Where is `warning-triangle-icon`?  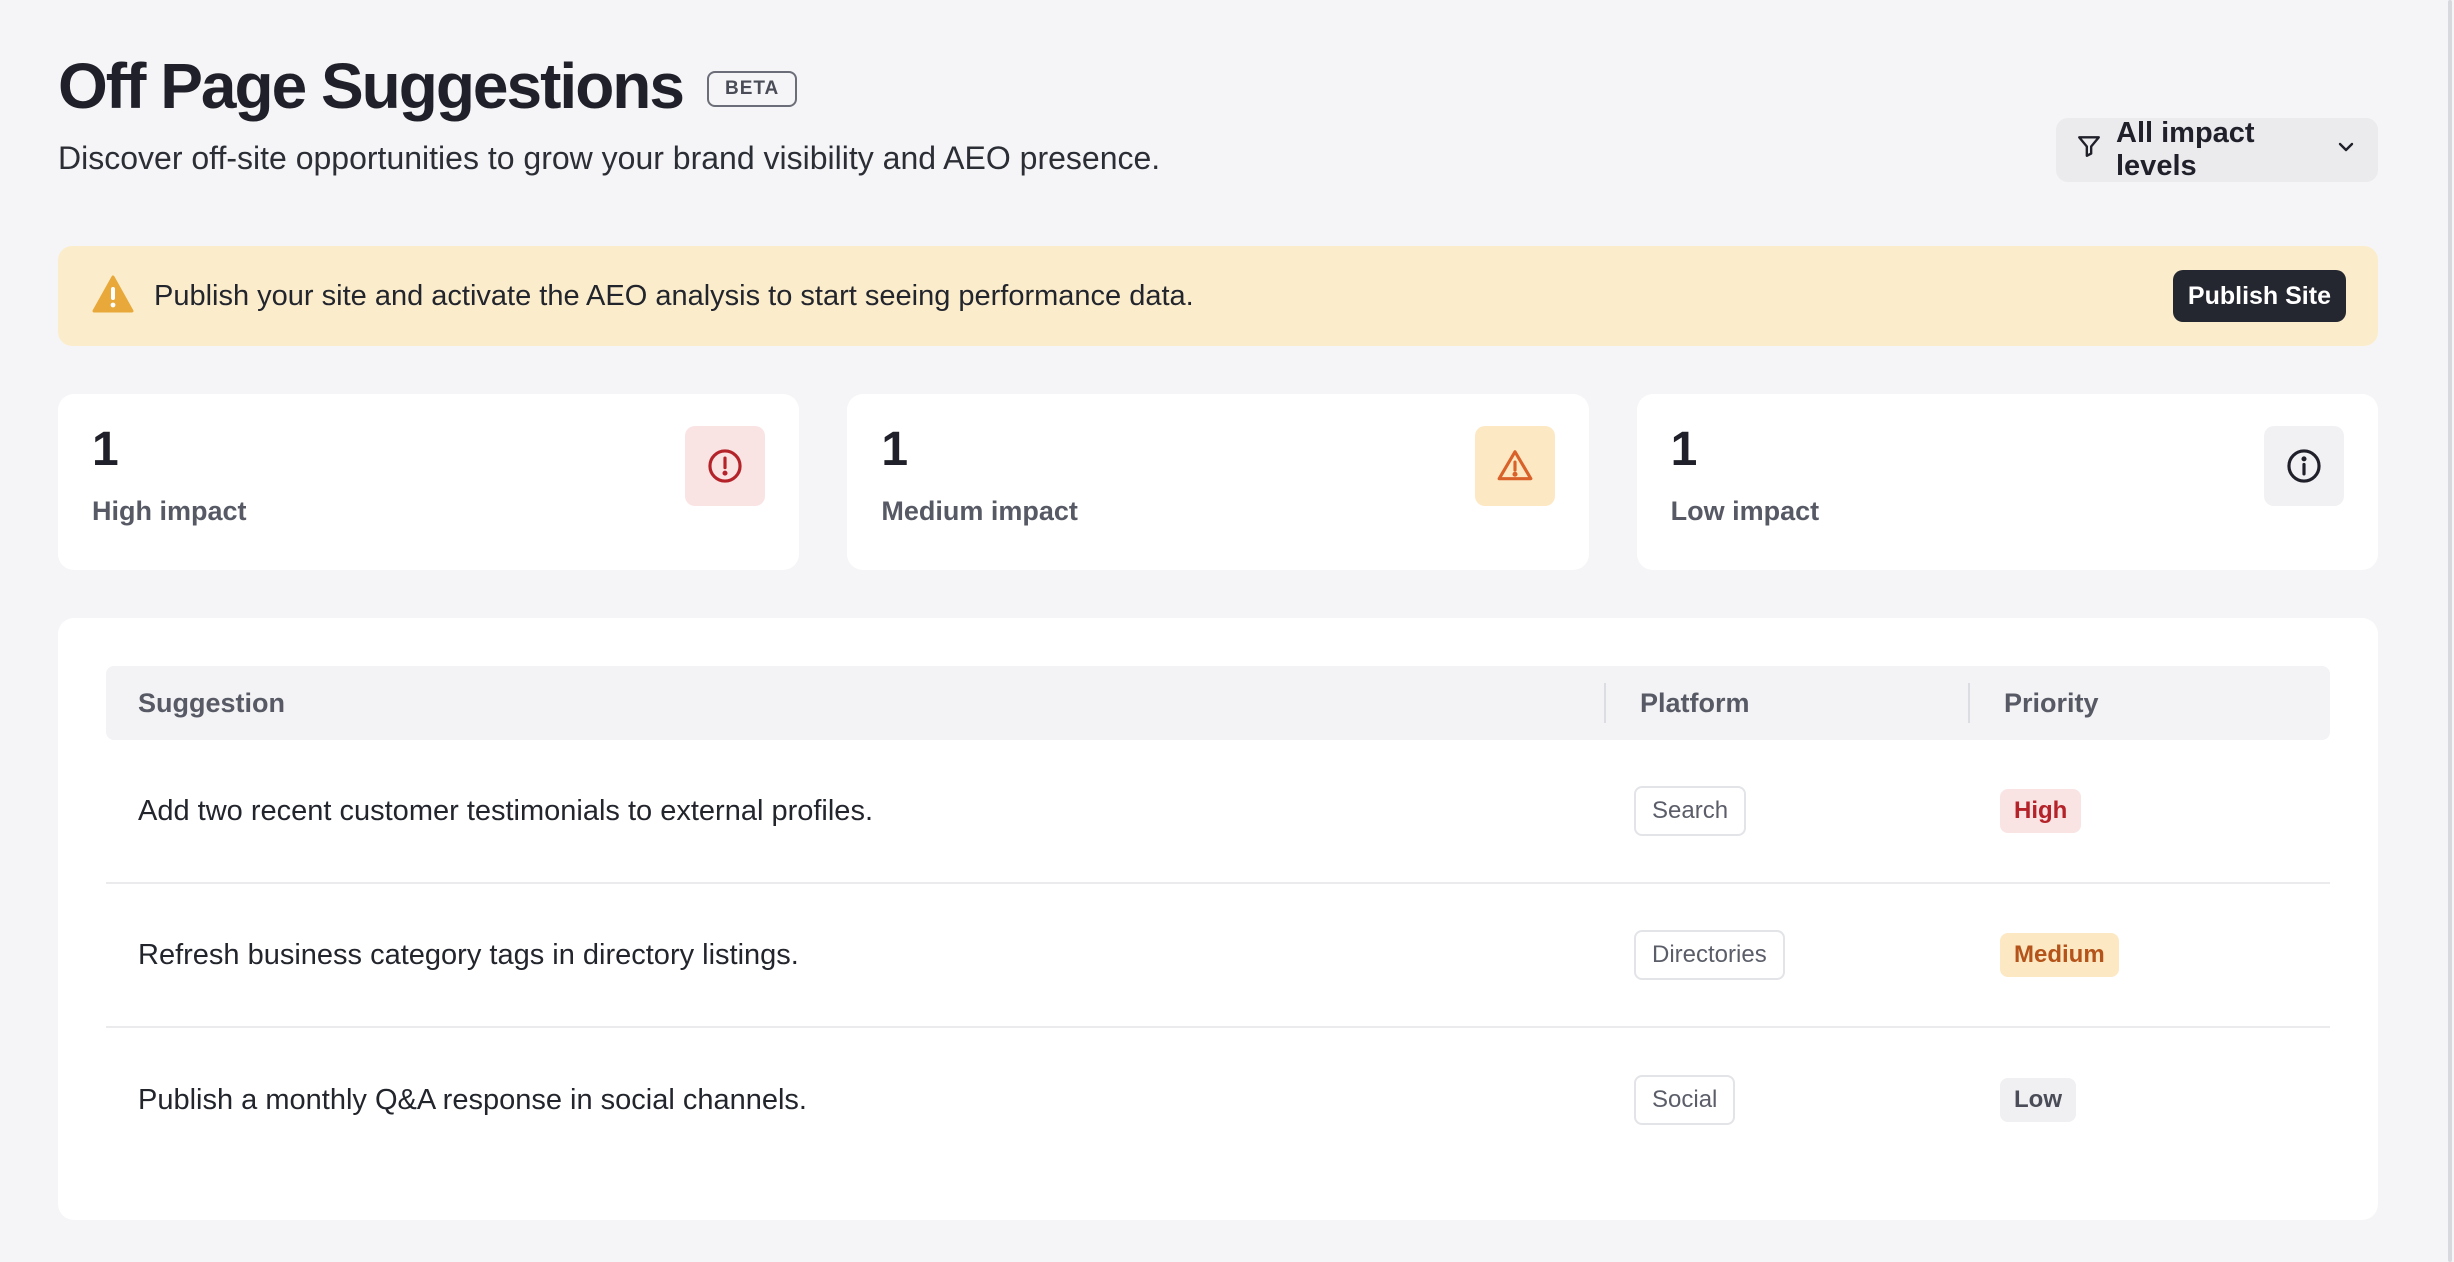
warning-triangle-icon is located at coordinates (113, 296).